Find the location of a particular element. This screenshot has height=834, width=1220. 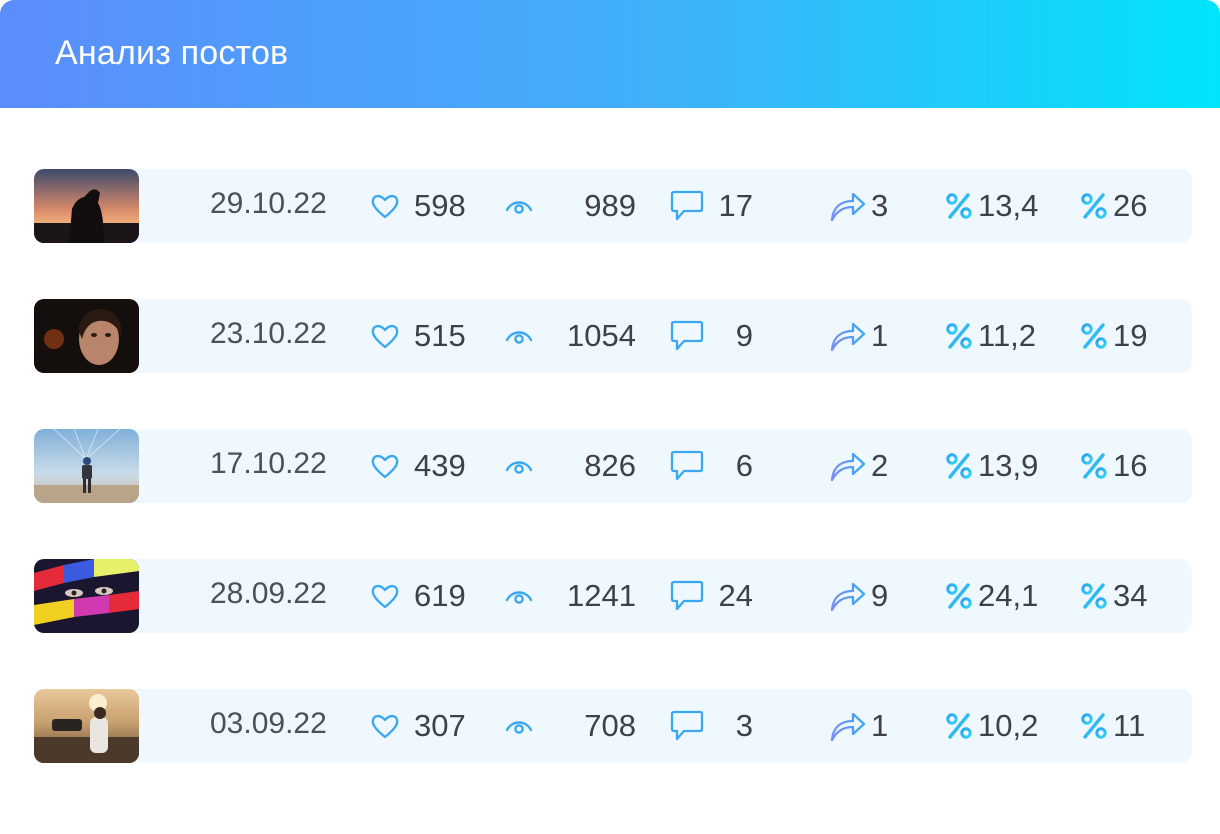

likes-count: 439 is located at coordinates (440, 465).